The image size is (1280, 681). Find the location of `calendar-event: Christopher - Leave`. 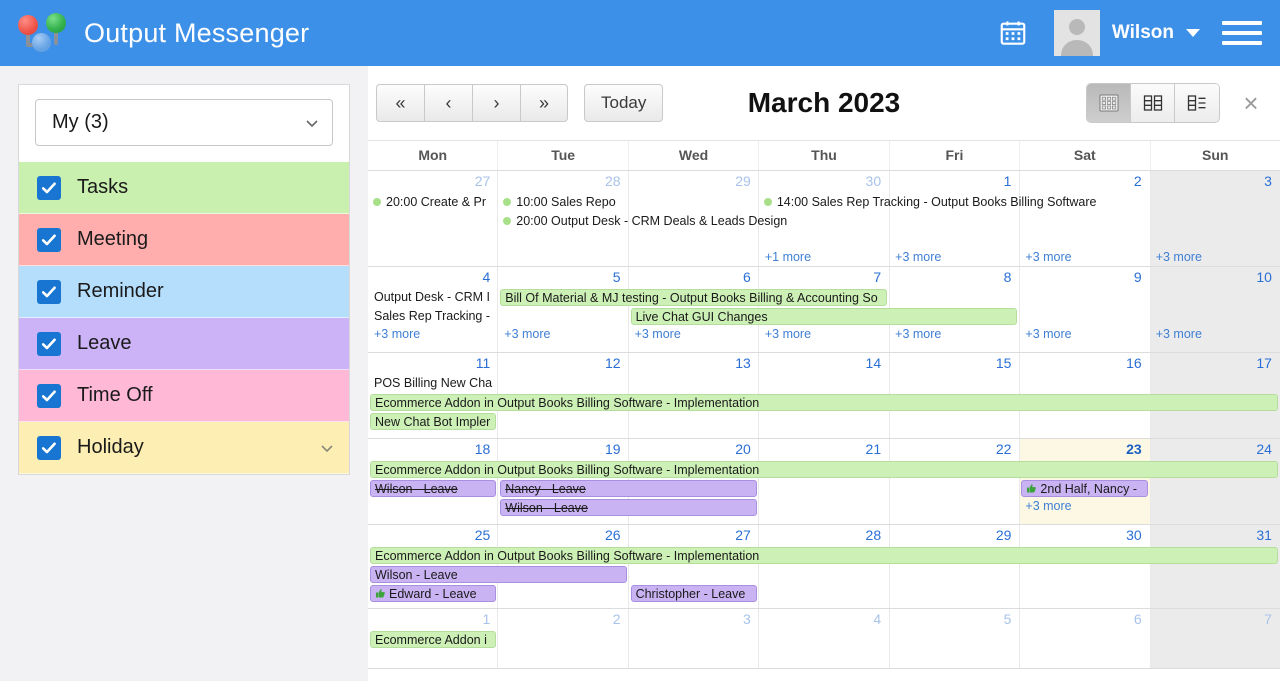

calendar-event: Christopher - Leave is located at coordinates (693, 593).